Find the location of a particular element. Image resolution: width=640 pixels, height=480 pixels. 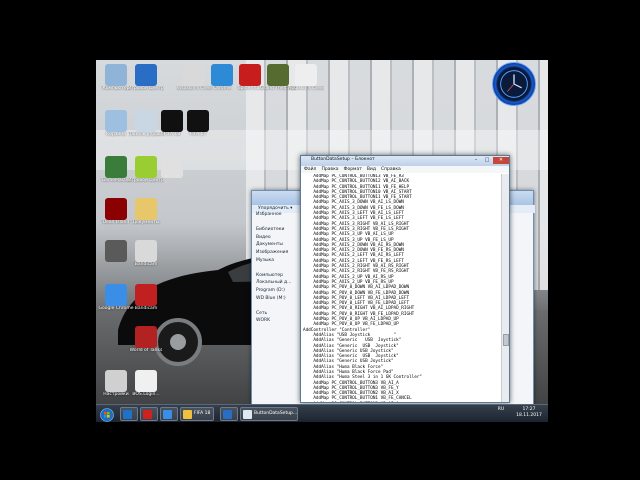

clock-face-icon is located at coordinates (514, 84).